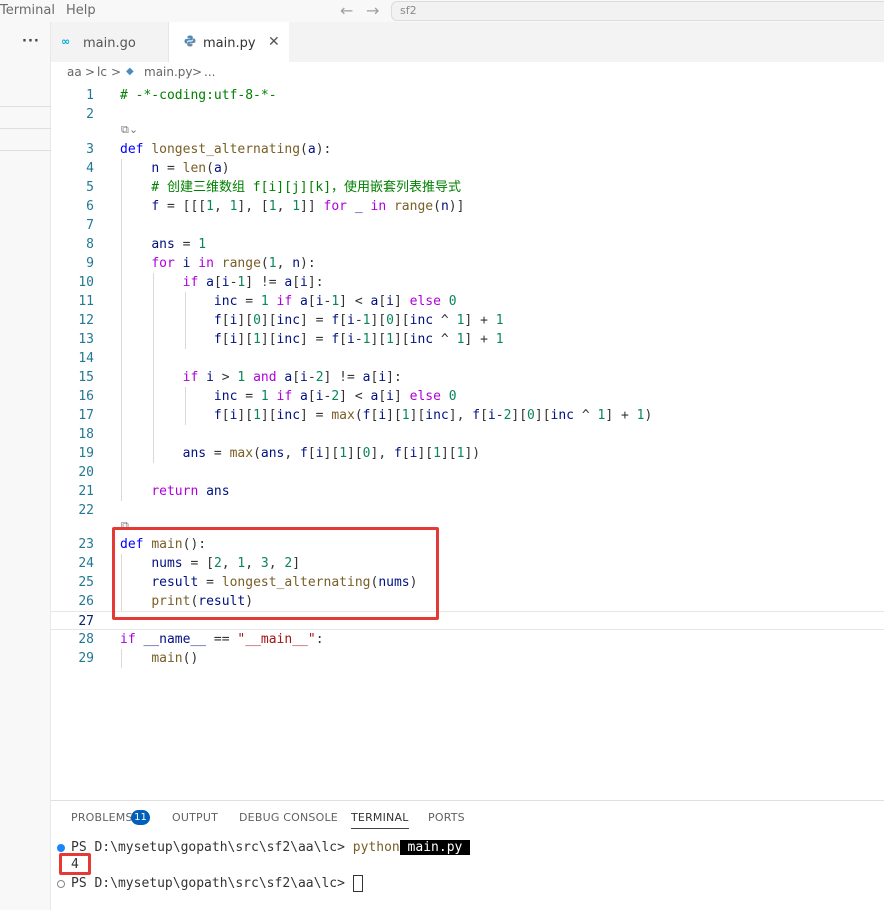  Describe the element at coordinates (467, 263) in the screenshot. I see `code-line: 9 for i in range(1, n):` at that location.